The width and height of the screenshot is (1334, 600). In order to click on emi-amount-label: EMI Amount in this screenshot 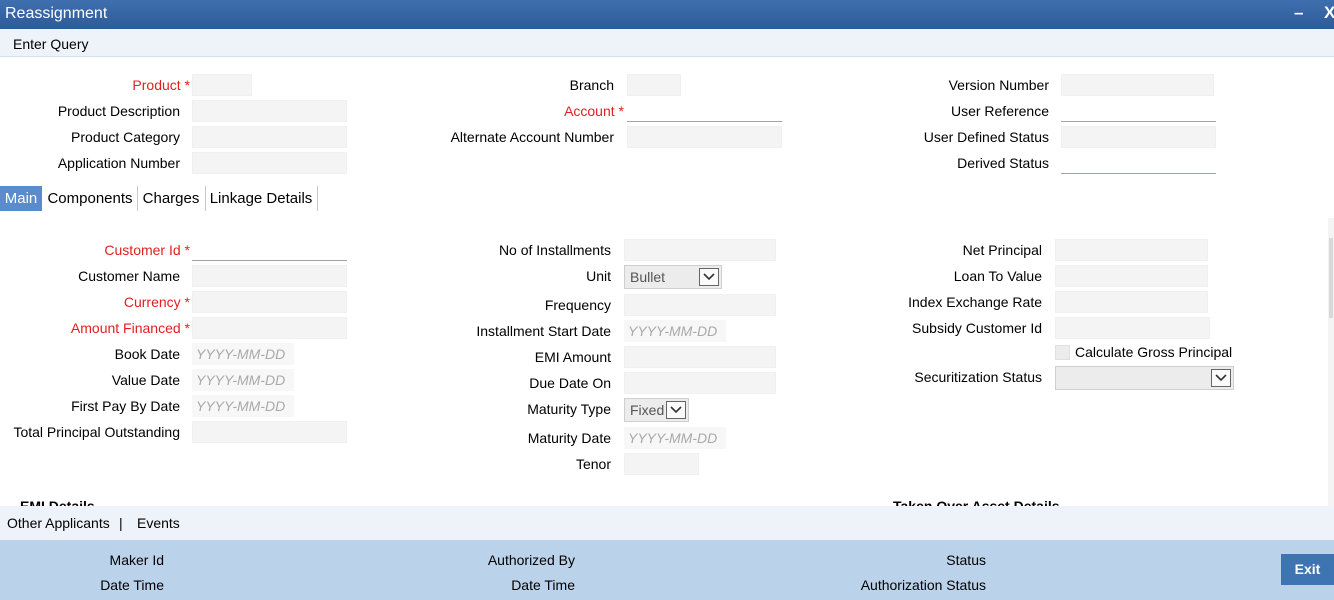, I will do `click(572, 357)`.